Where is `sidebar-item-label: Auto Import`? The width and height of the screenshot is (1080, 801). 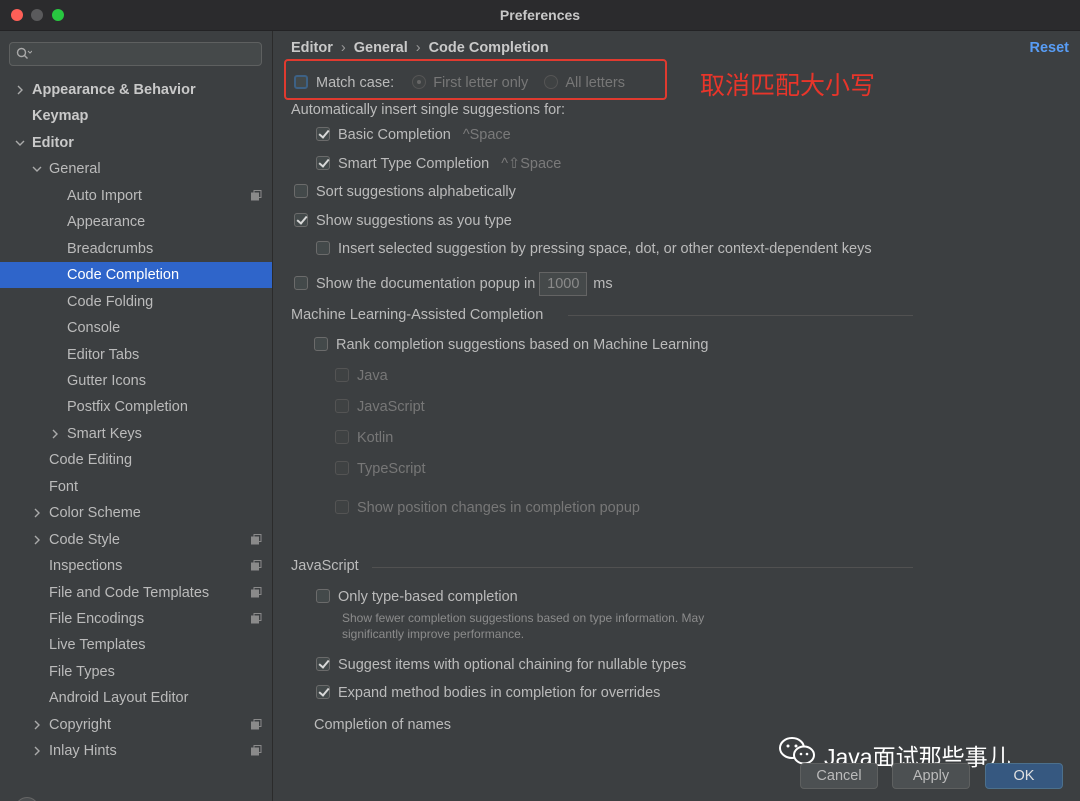 sidebar-item-label: Auto Import is located at coordinates (104, 195).